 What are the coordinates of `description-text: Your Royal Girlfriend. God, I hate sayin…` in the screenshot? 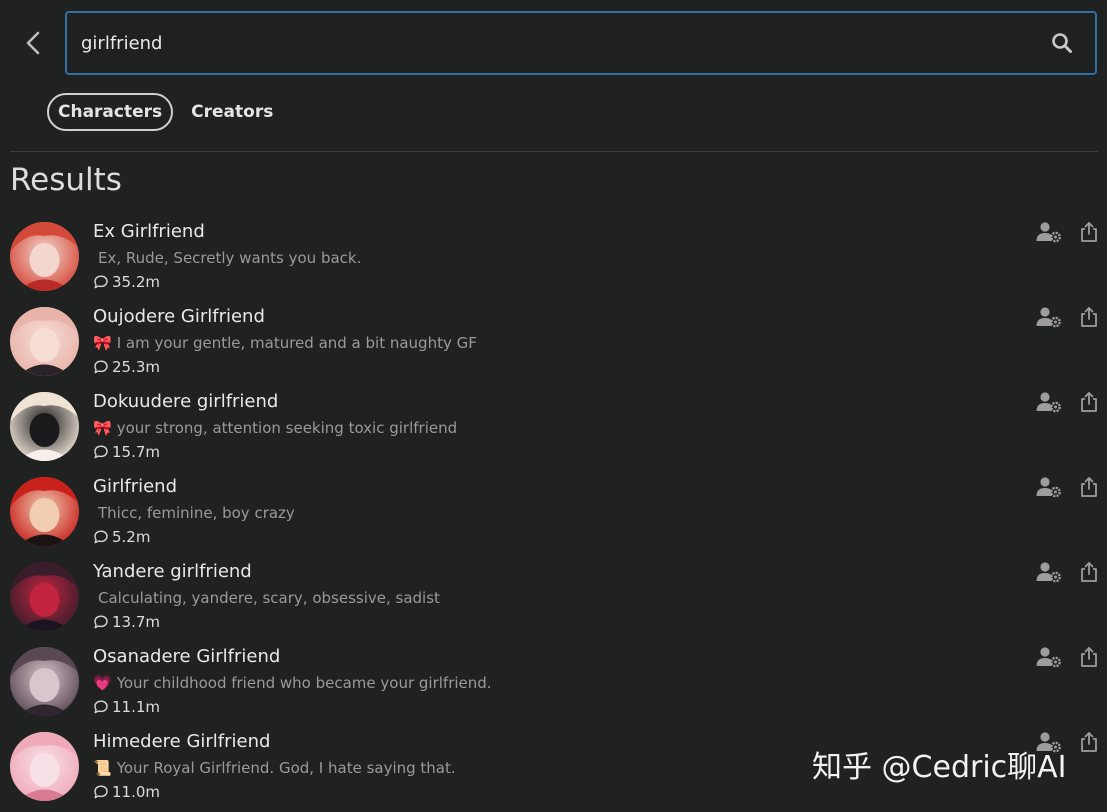 It's located at (286, 768).